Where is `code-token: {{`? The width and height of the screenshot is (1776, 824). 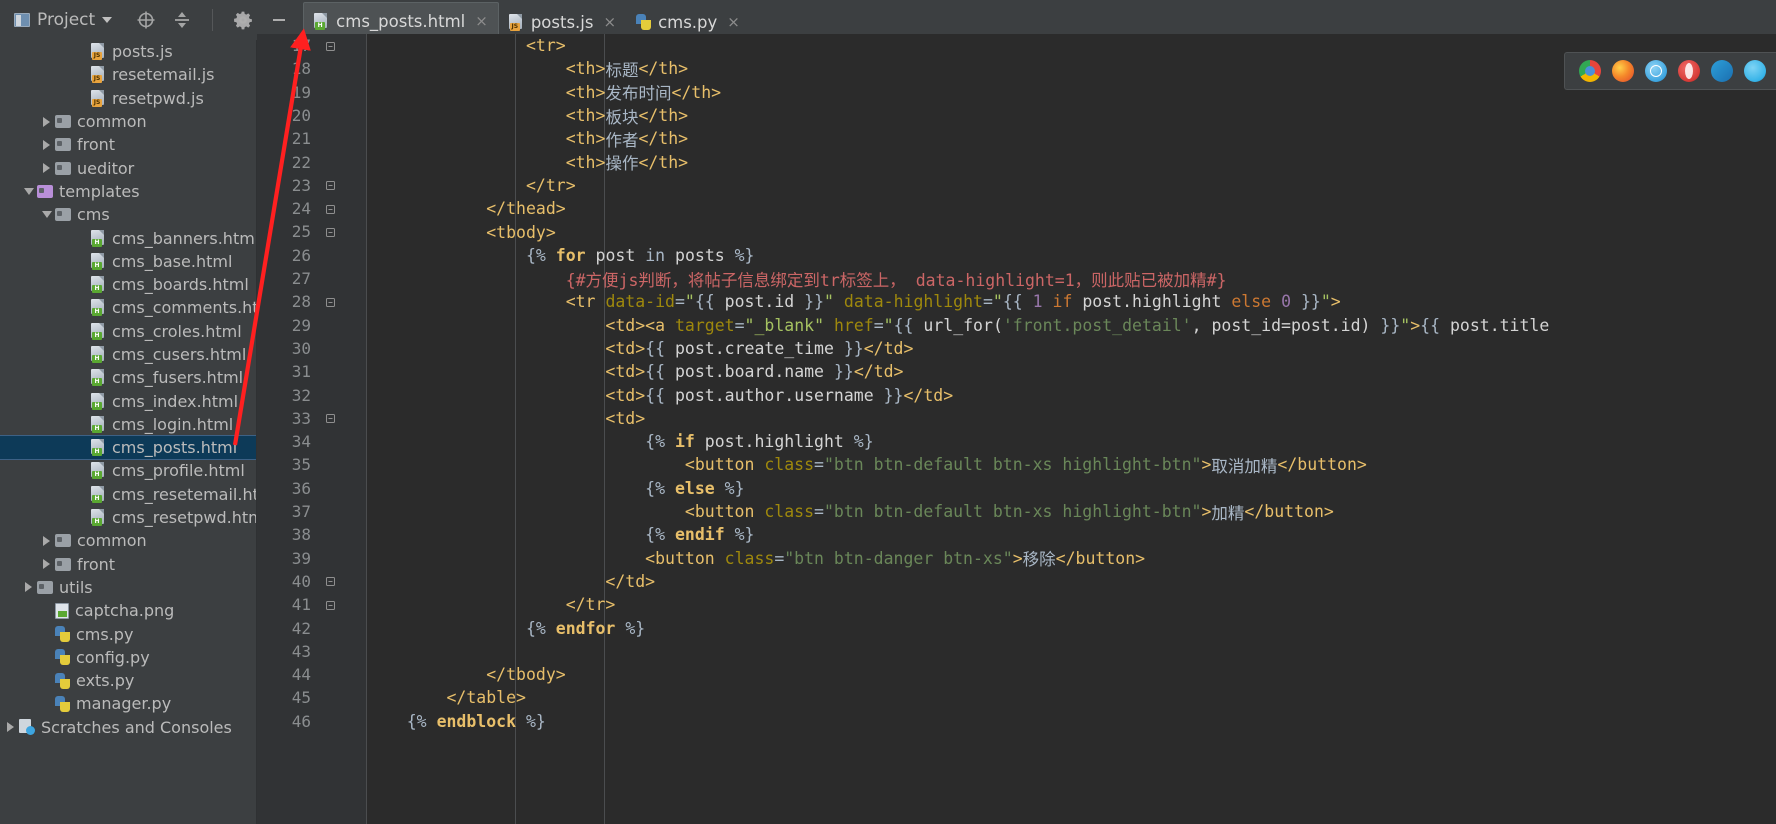
code-token: {{ is located at coordinates (655, 372).